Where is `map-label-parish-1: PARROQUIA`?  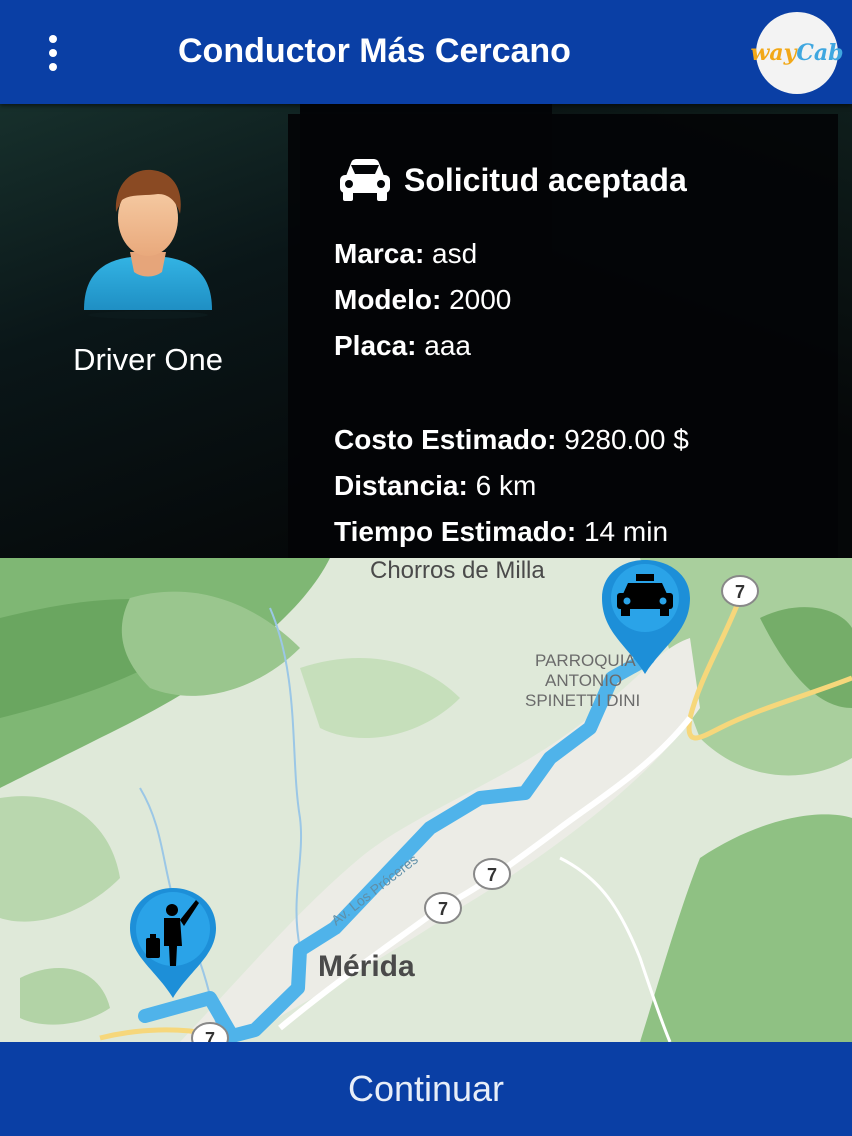
map-label-parish-1: PARROQUIA is located at coordinates (585, 660).